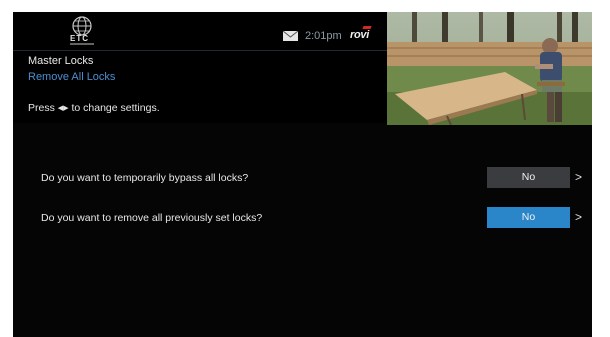  Describe the element at coordinates (359, 35) in the screenshot. I see `rovi-logo: rovi` at that location.